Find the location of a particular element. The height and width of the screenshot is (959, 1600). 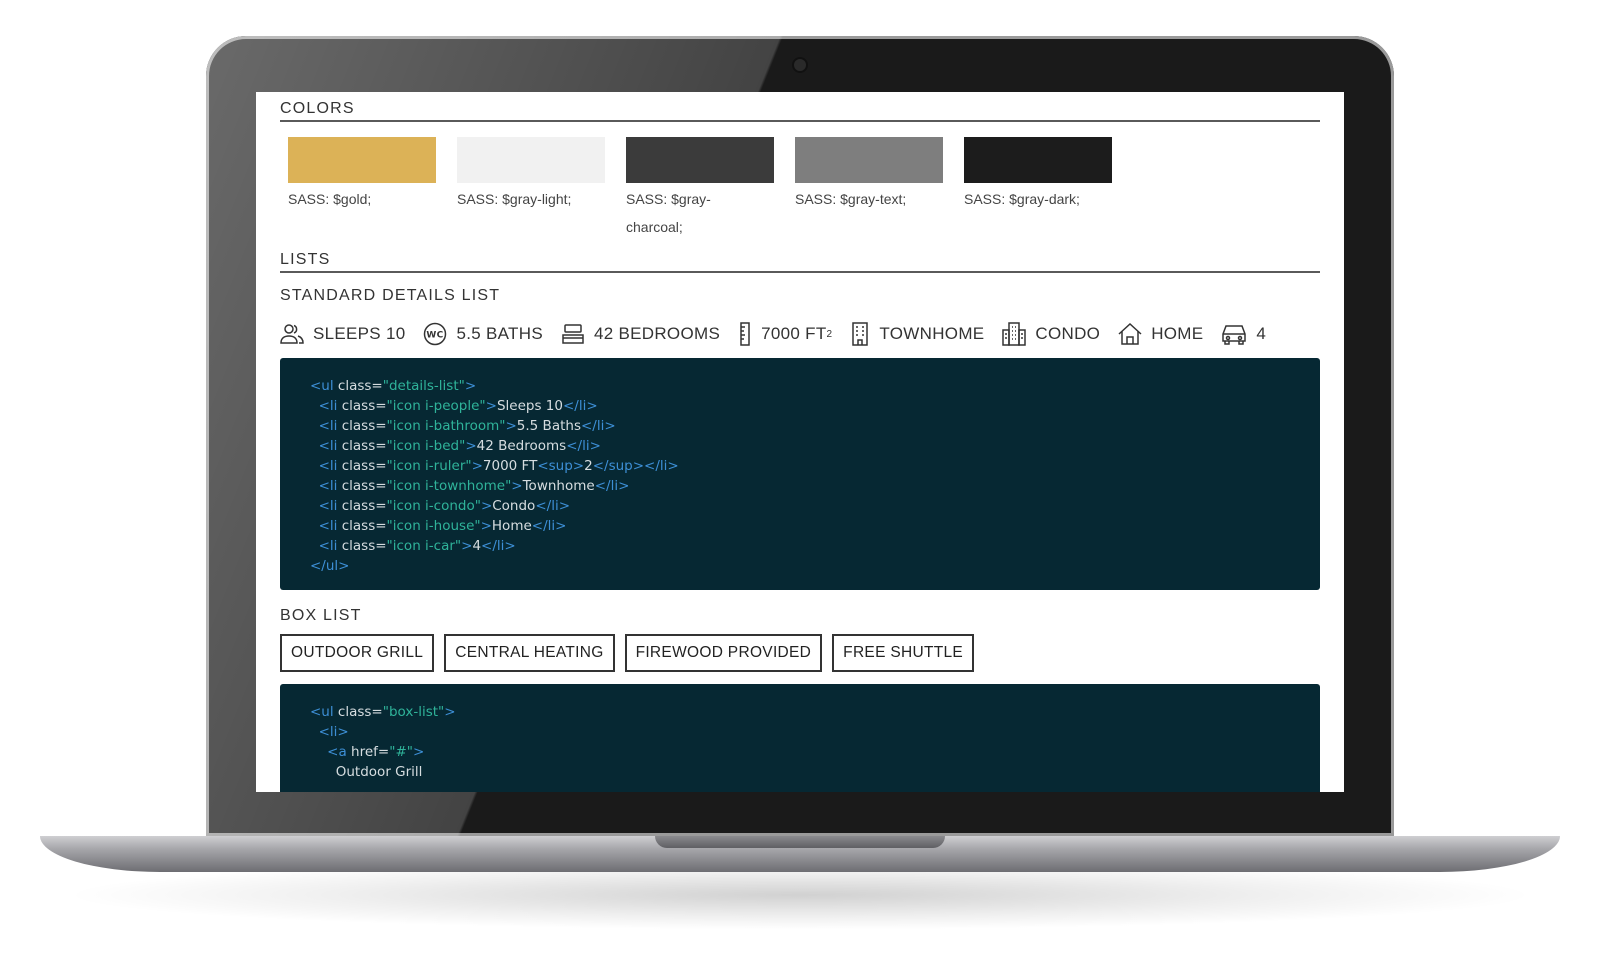

details-item-label: 5.5 BATHS is located at coordinates (499, 333).